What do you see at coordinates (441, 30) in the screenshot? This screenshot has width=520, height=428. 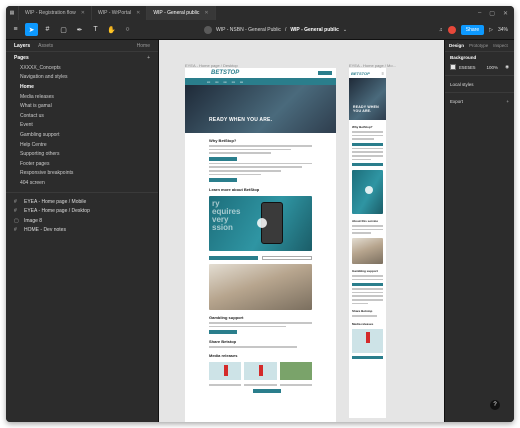 I see `headphones-icon: ♫` at bounding box center [441, 30].